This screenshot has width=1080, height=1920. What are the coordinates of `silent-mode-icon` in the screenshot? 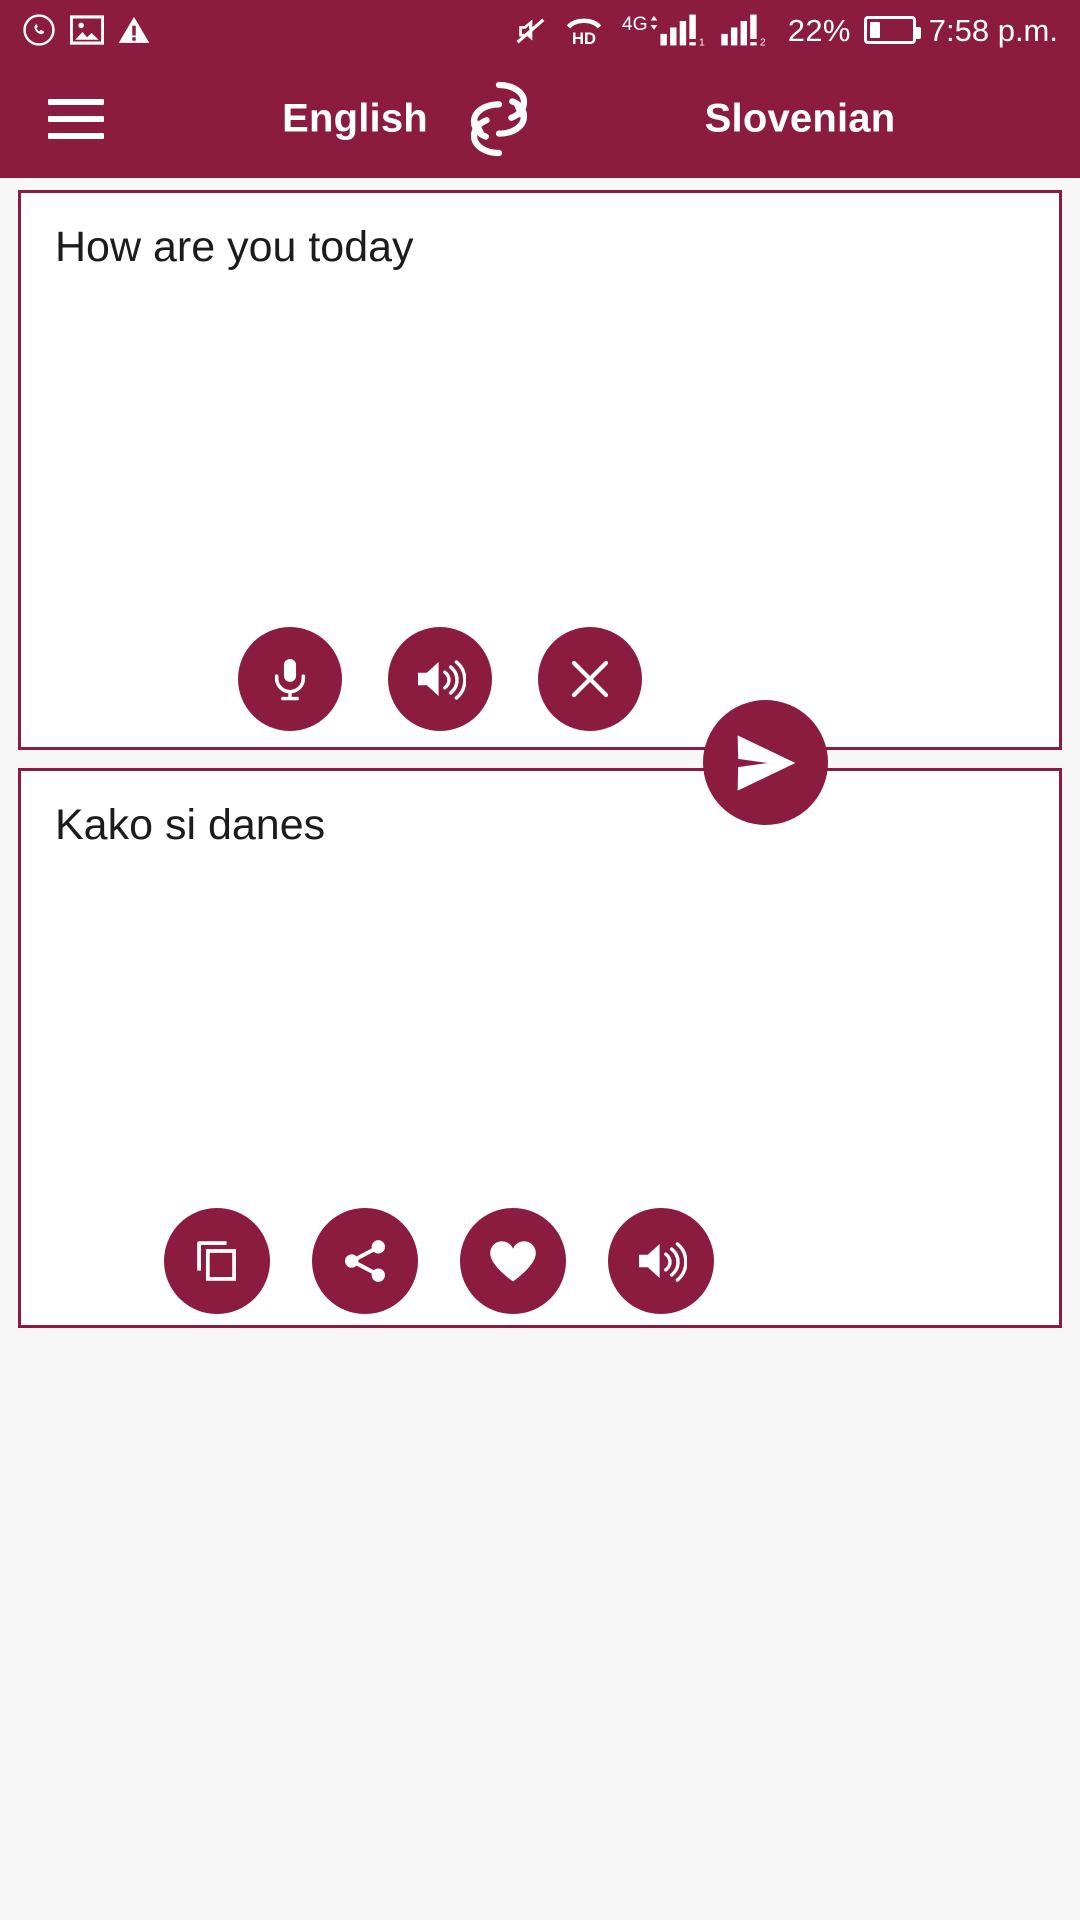 It's located at (531, 30).